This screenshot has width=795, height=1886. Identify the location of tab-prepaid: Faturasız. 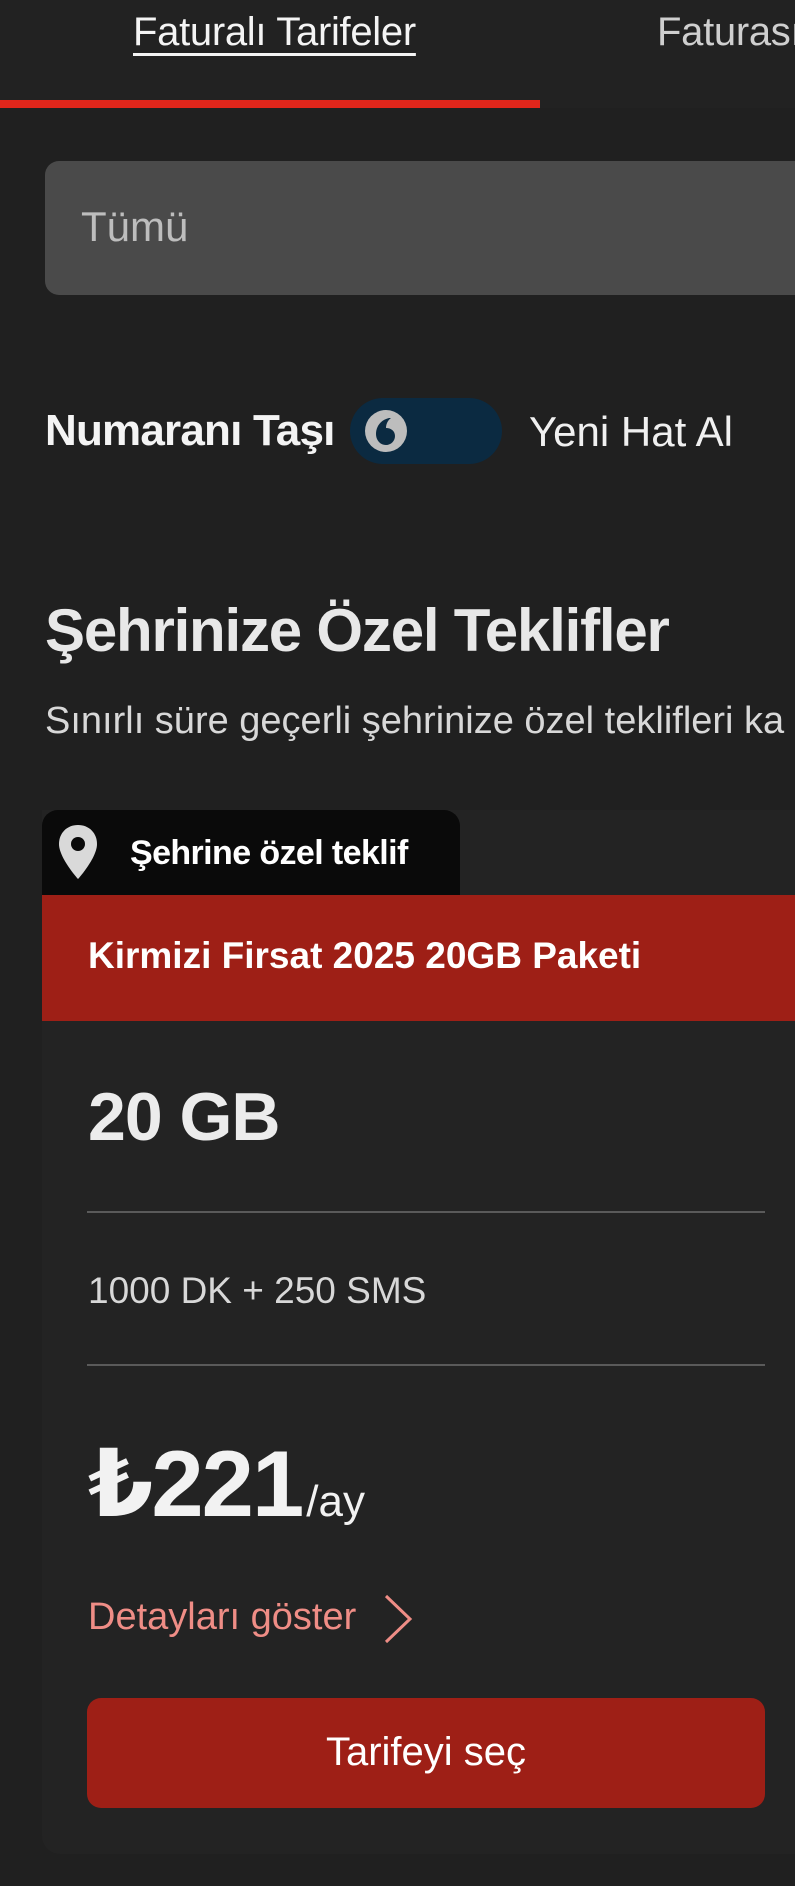
(726, 32).